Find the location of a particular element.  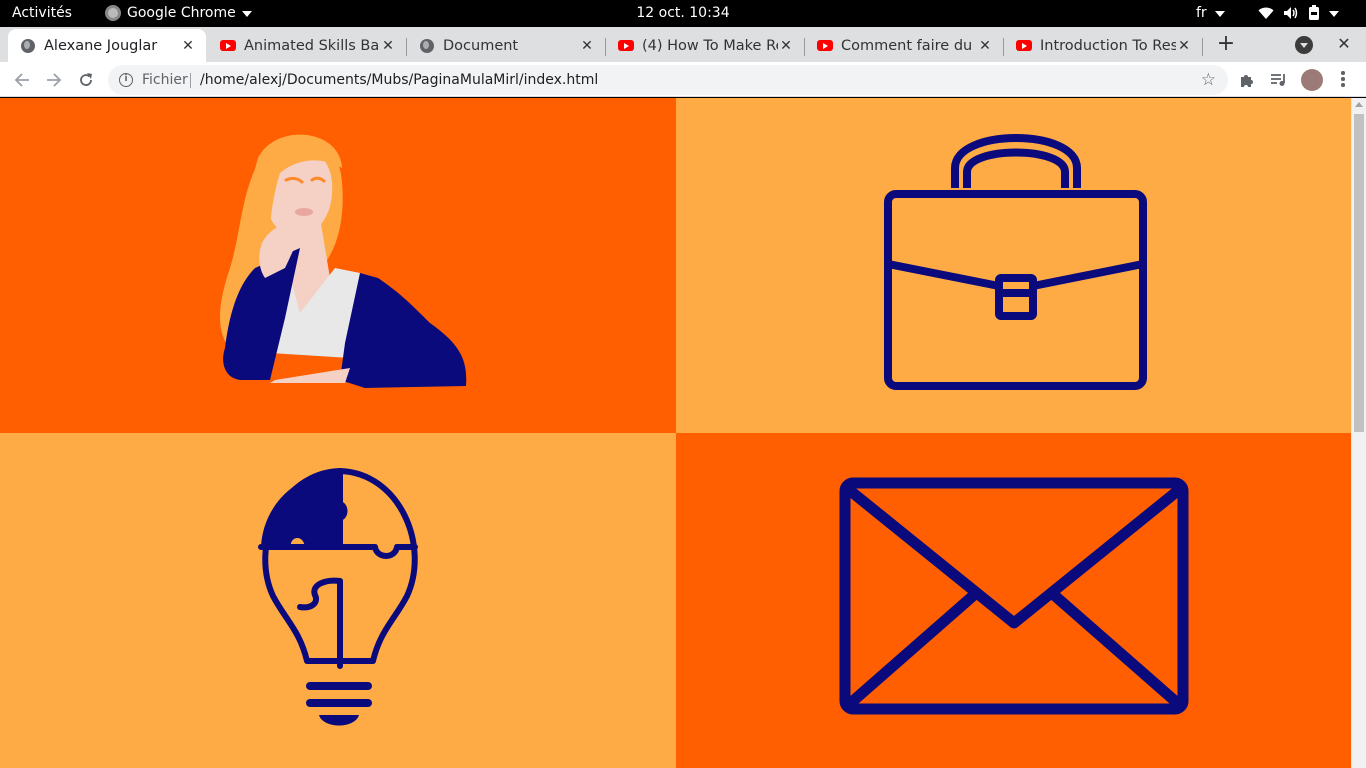

chrome-icon is located at coordinates (113, 13).